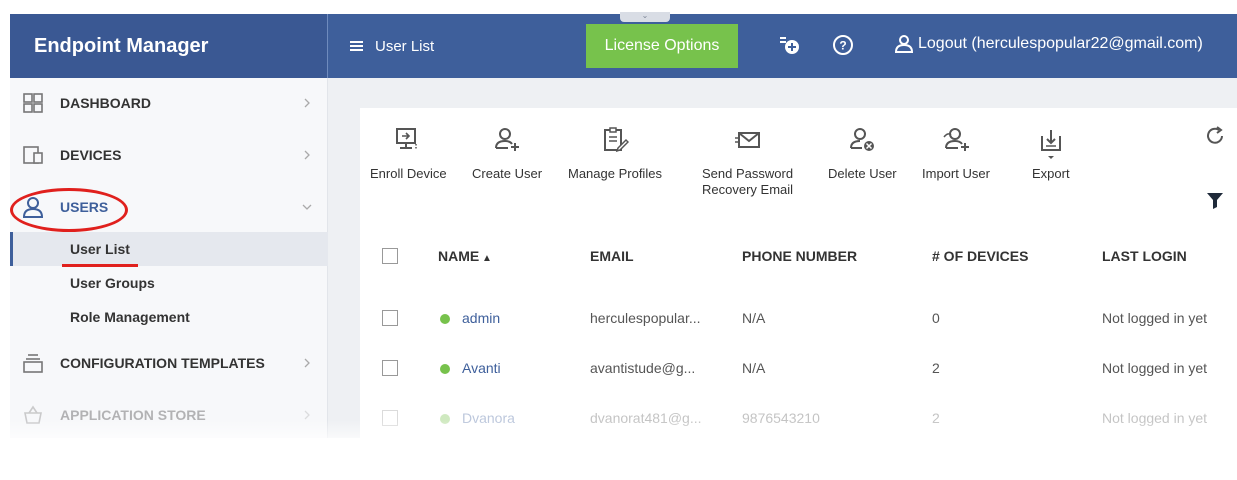 Image resolution: width=1237 pixels, height=480 pixels. I want to click on enroll-device-button: Enroll Device, so click(408, 154).